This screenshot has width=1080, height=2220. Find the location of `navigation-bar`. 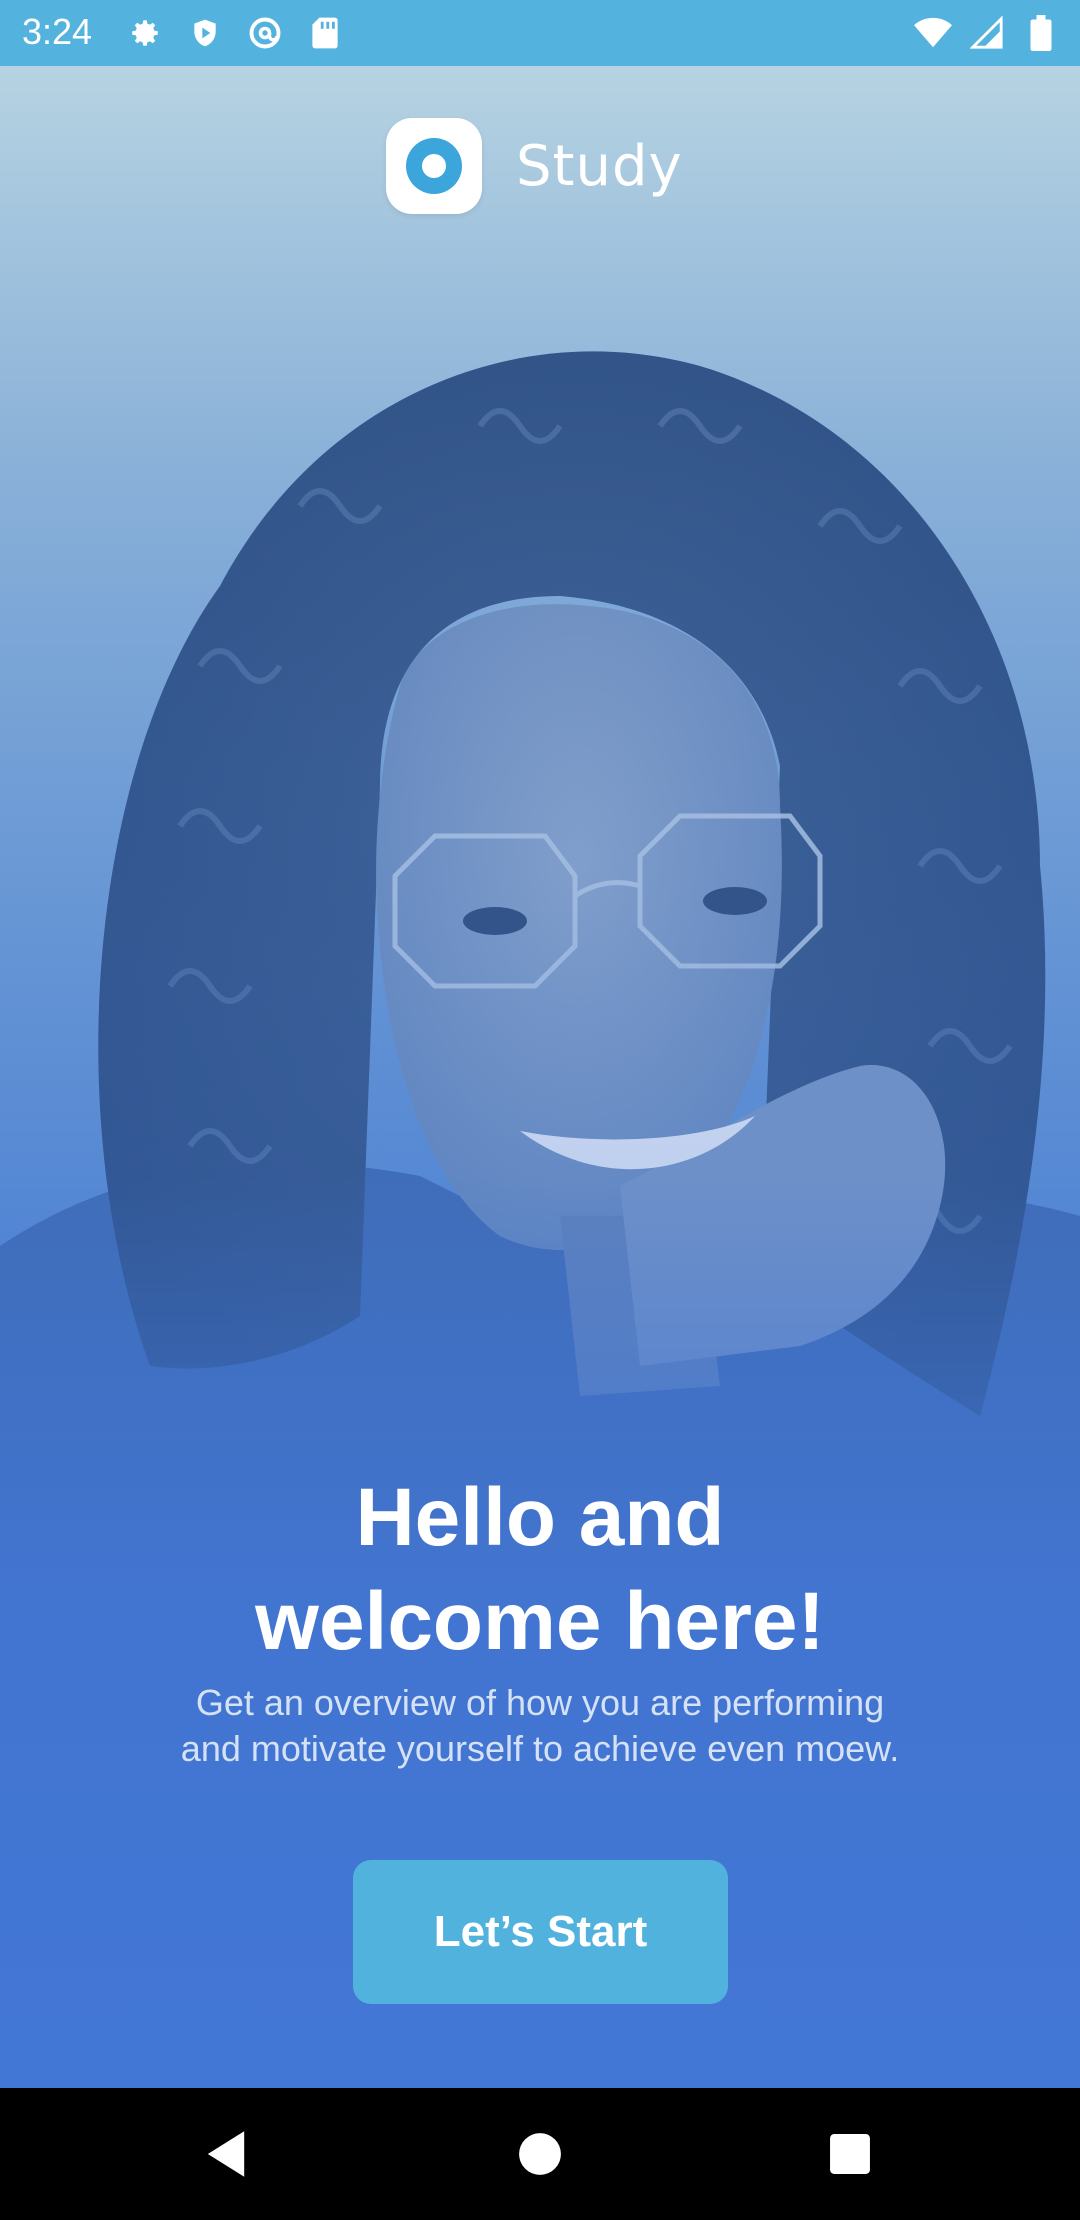

navigation-bar is located at coordinates (540, 2154).